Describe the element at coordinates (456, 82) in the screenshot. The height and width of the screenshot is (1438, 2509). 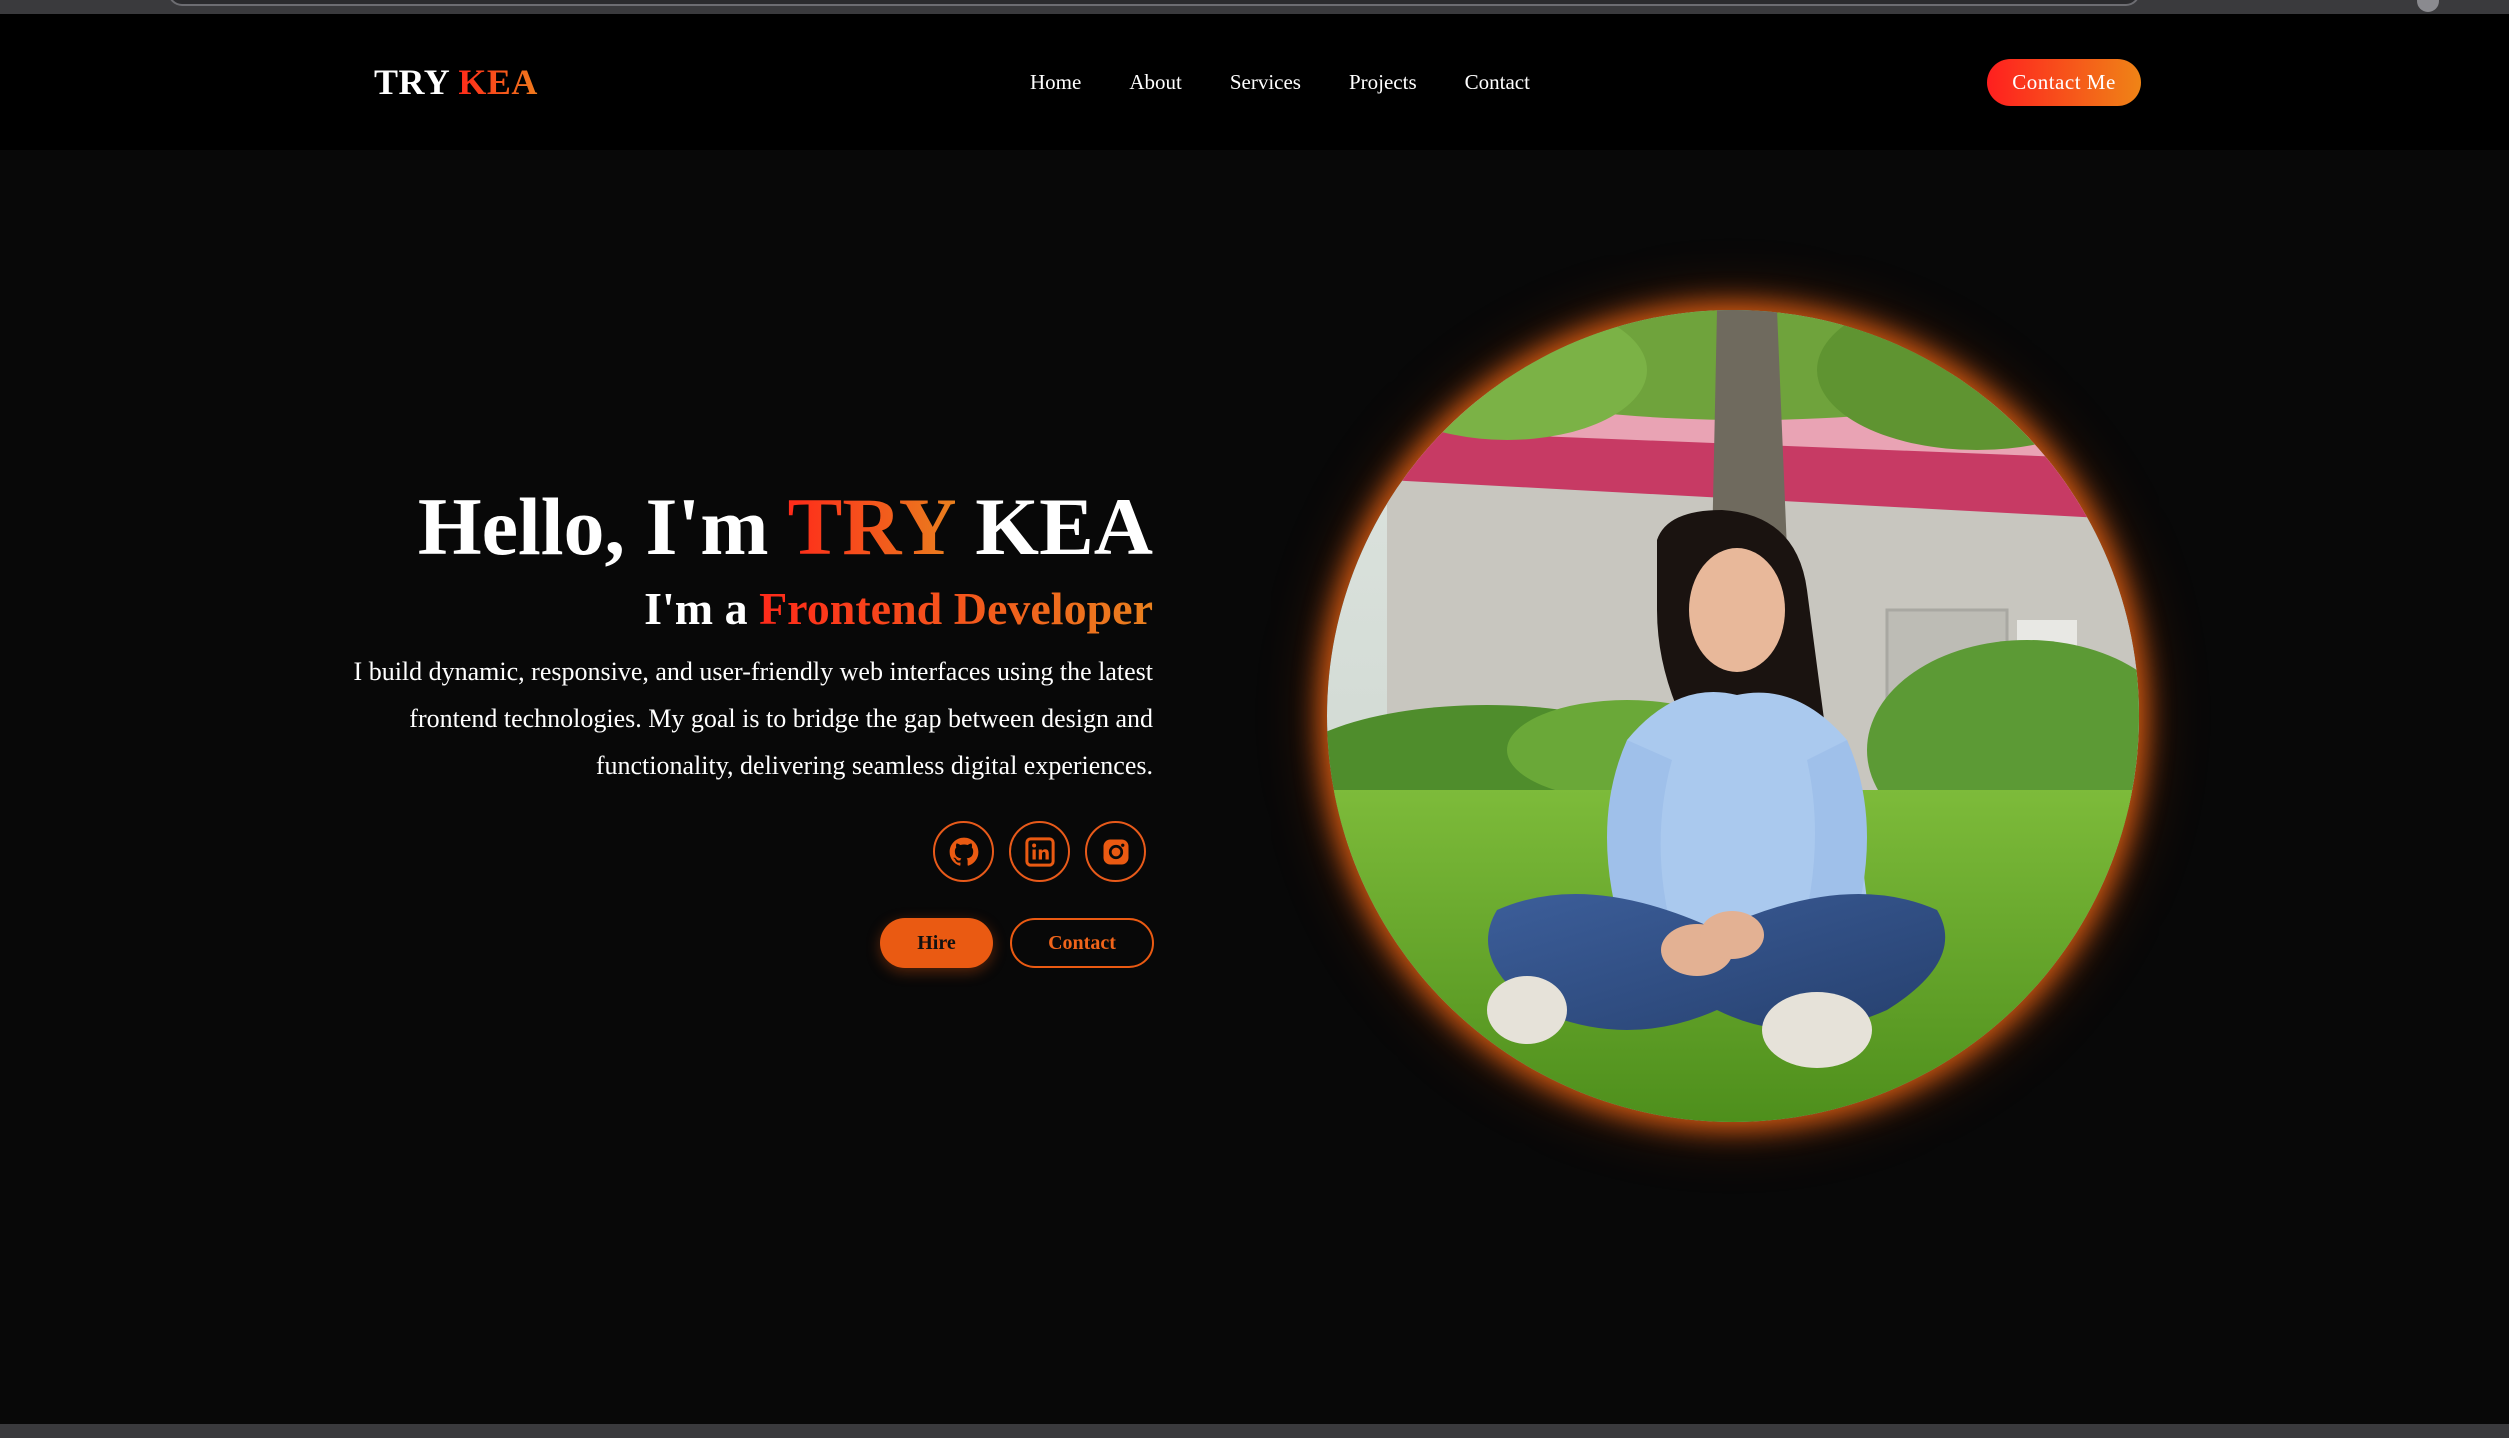
I see `logo: TRY KEA` at that location.